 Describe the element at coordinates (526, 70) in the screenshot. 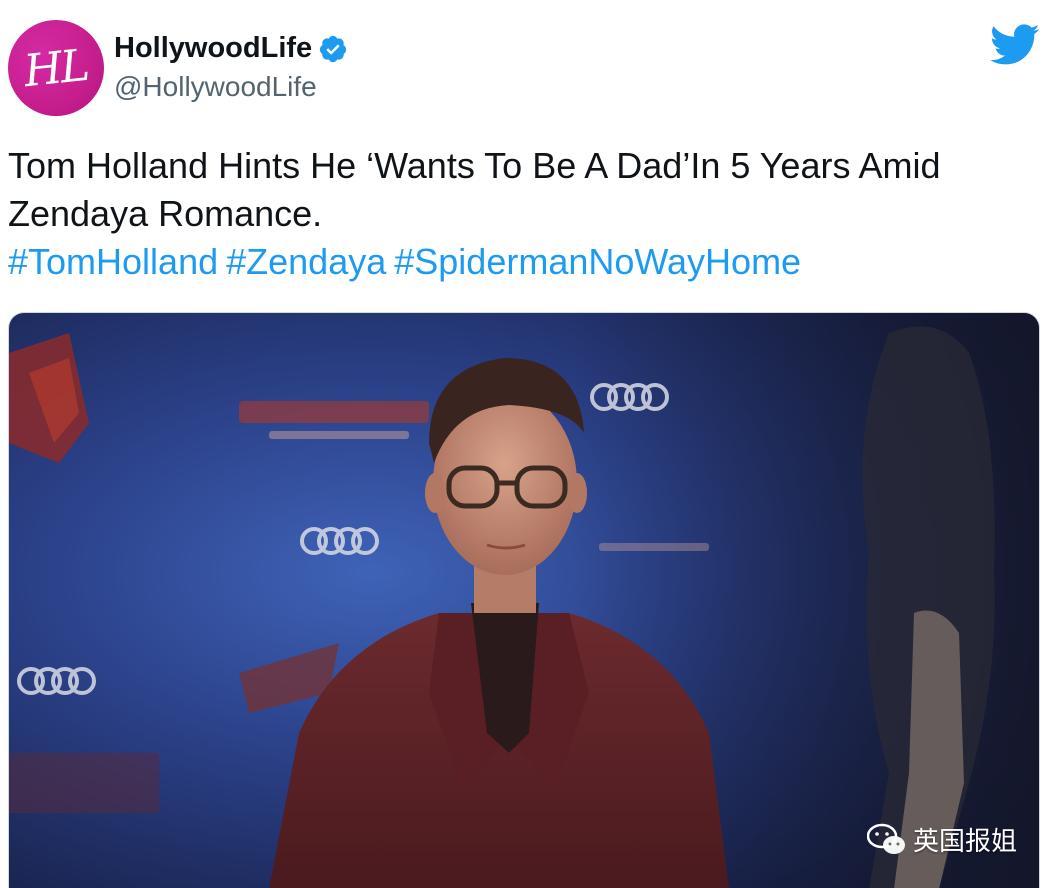

I see `tweet-header: HL HollywoodLife @HollywoodLife` at that location.